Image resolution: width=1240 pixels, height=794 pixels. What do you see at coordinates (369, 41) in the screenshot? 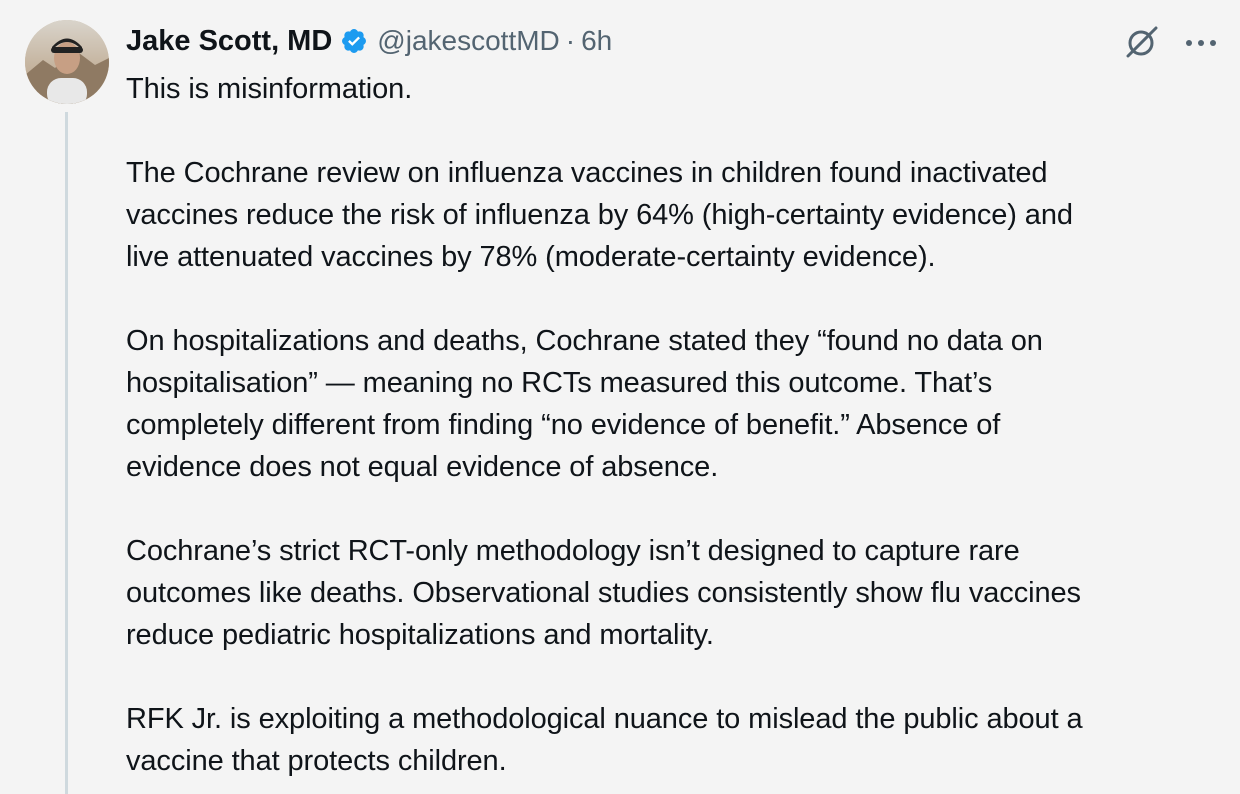
I see `tweet-header: Jake Scott, MD @jakescottMD · 6h` at bounding box center [369, 41].